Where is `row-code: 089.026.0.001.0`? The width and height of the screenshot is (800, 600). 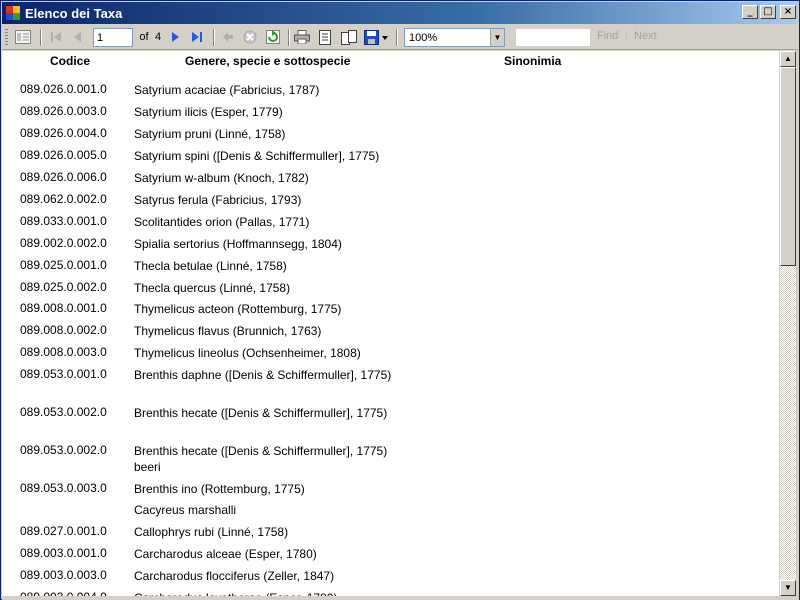 row-code: 089.026.0.001.0 is located at coordinates (63, 89).